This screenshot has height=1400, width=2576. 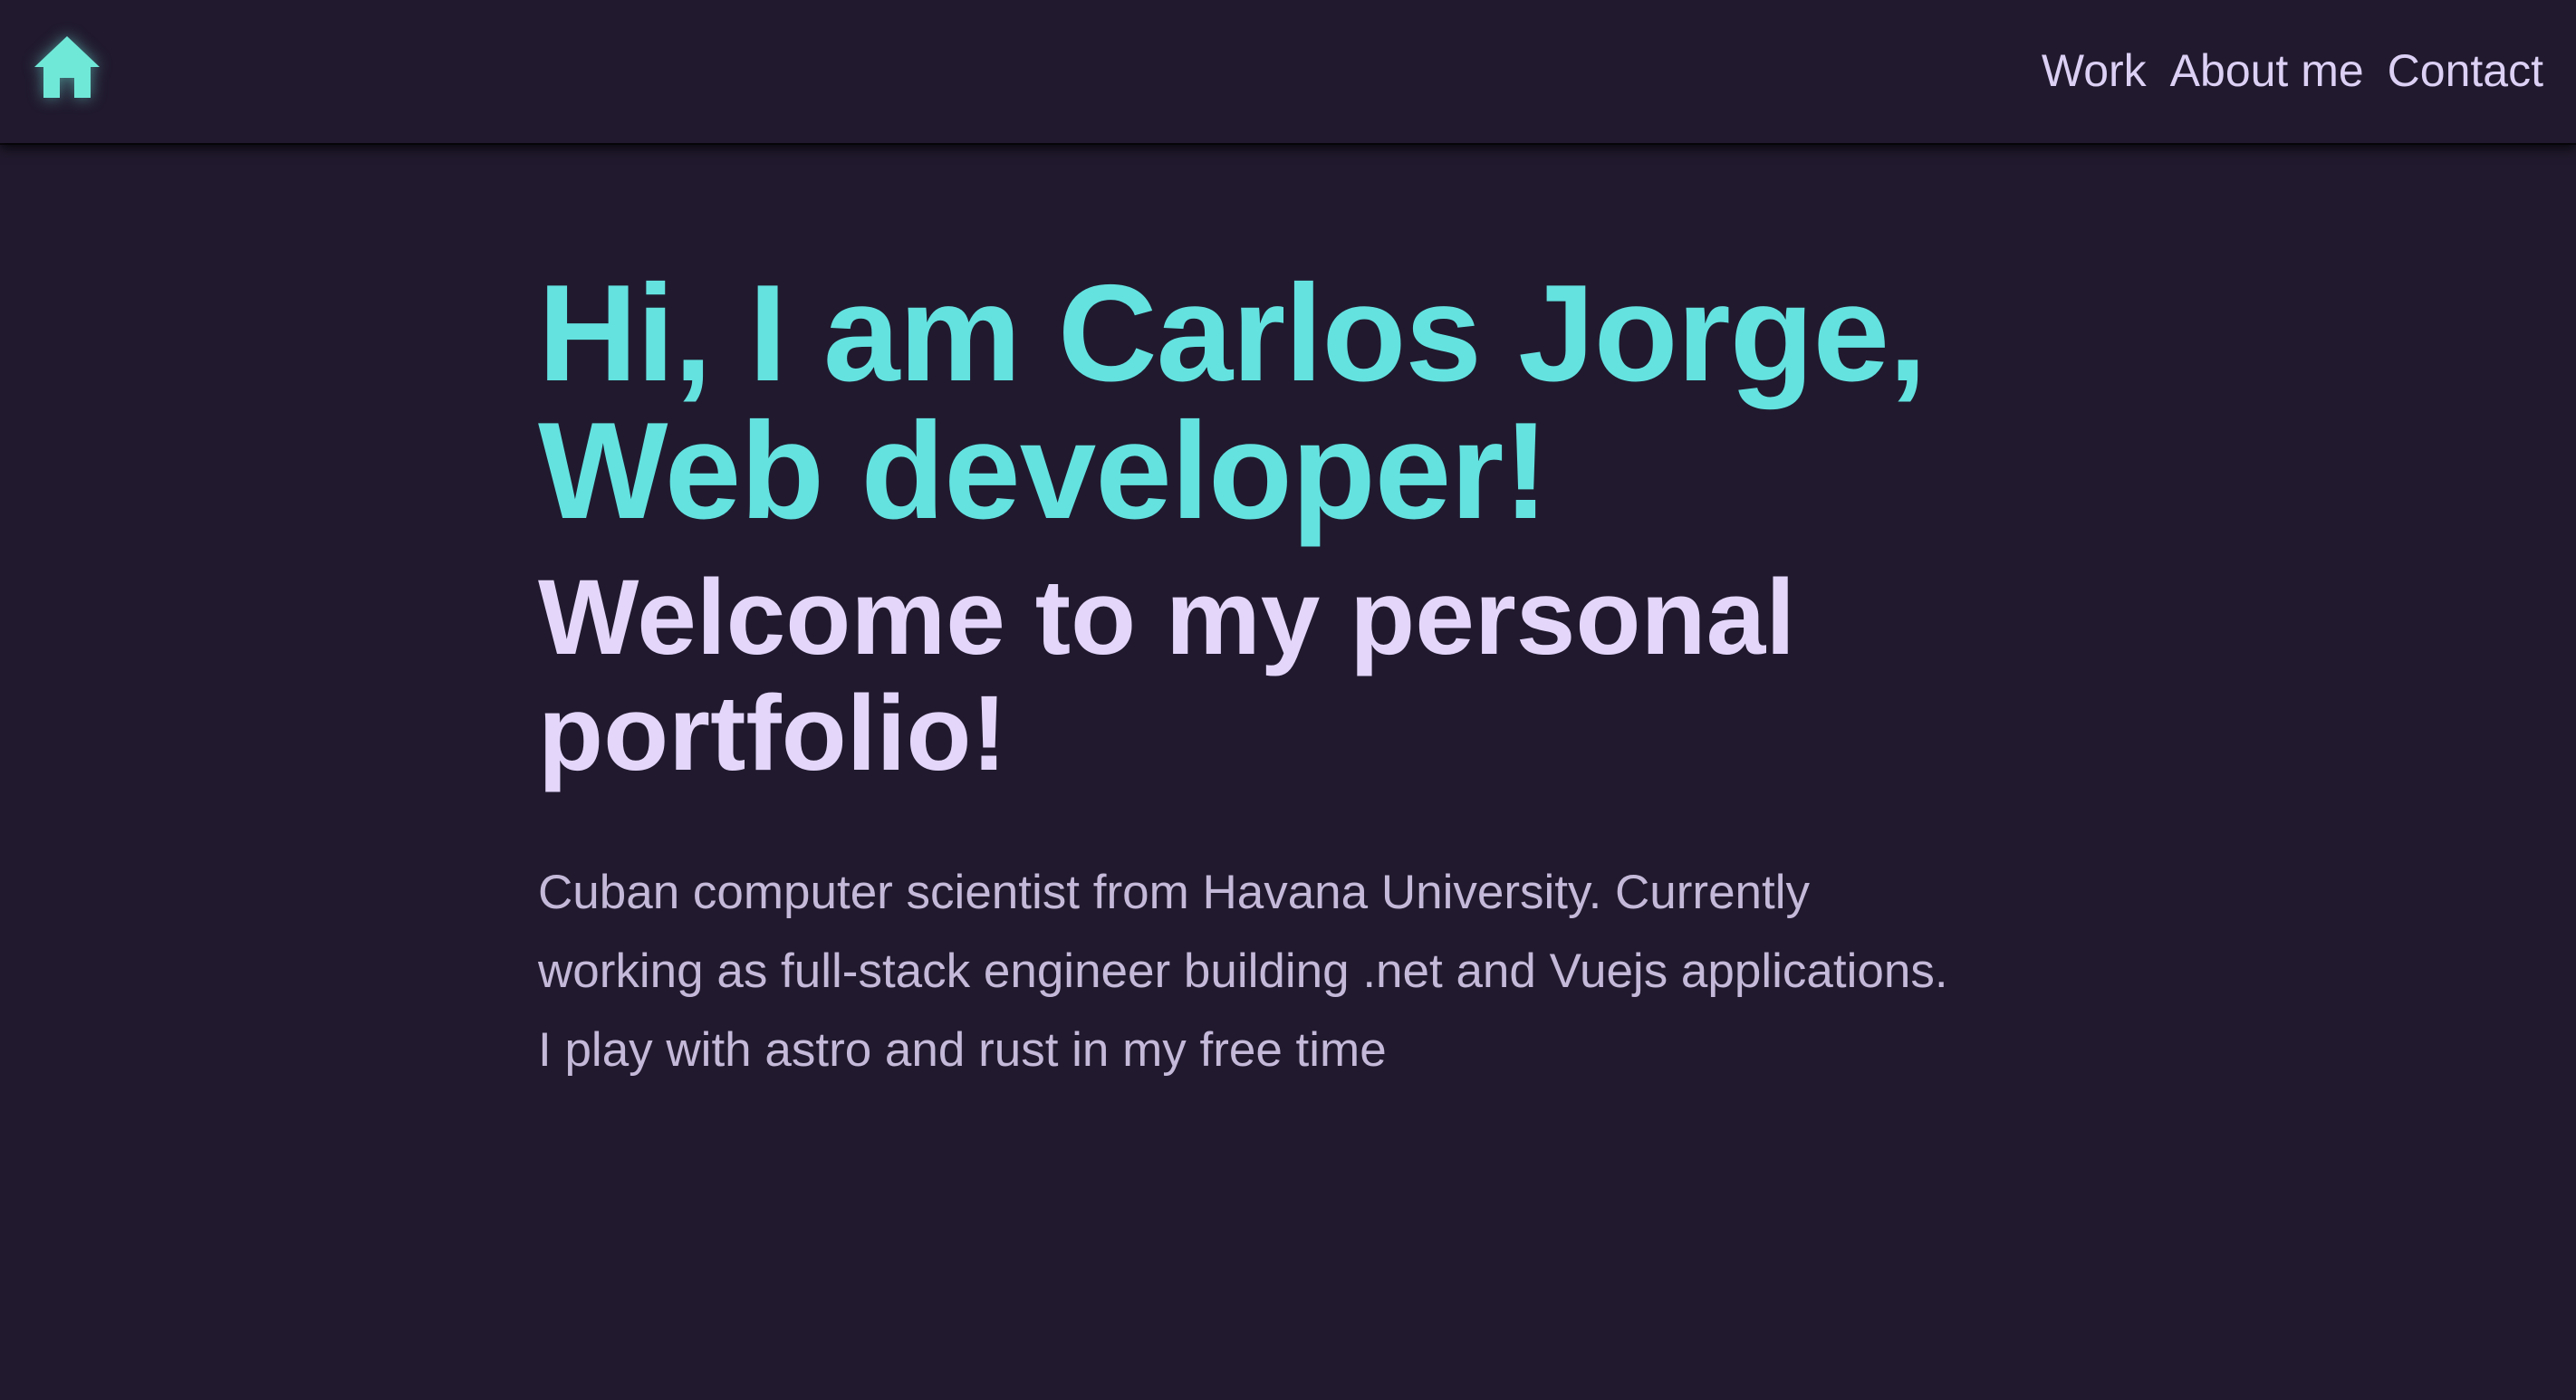 I want to click on nav-link-work: Work, so click(x=2094, y=71).